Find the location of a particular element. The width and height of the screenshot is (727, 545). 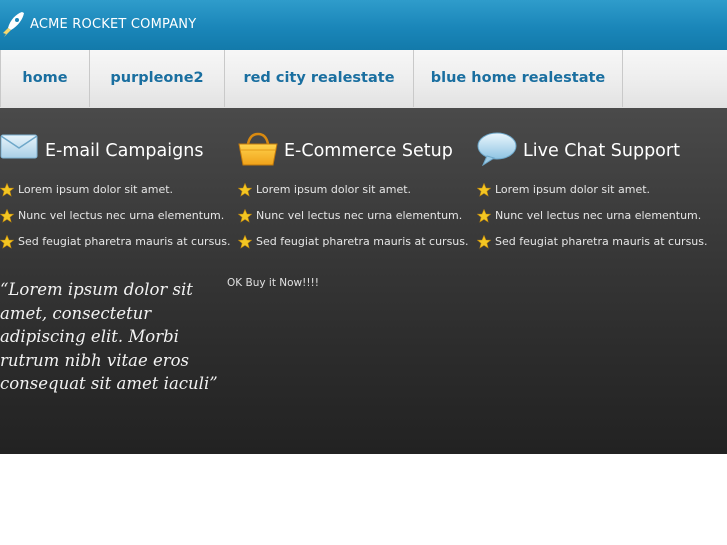

feature-title: E-mail Campaigns is located at coordinates (124, 151).